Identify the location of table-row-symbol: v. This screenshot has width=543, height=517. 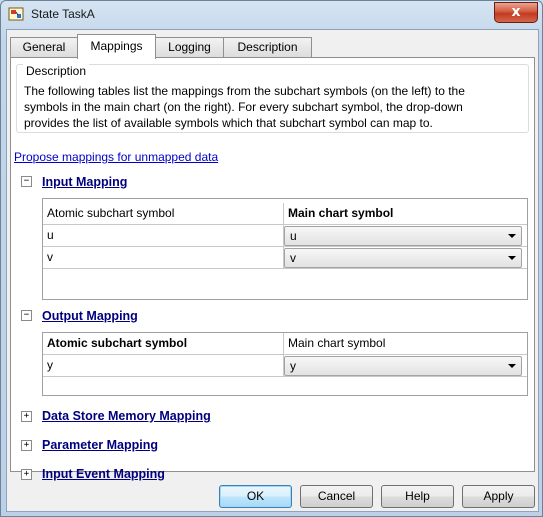
(163, 258).